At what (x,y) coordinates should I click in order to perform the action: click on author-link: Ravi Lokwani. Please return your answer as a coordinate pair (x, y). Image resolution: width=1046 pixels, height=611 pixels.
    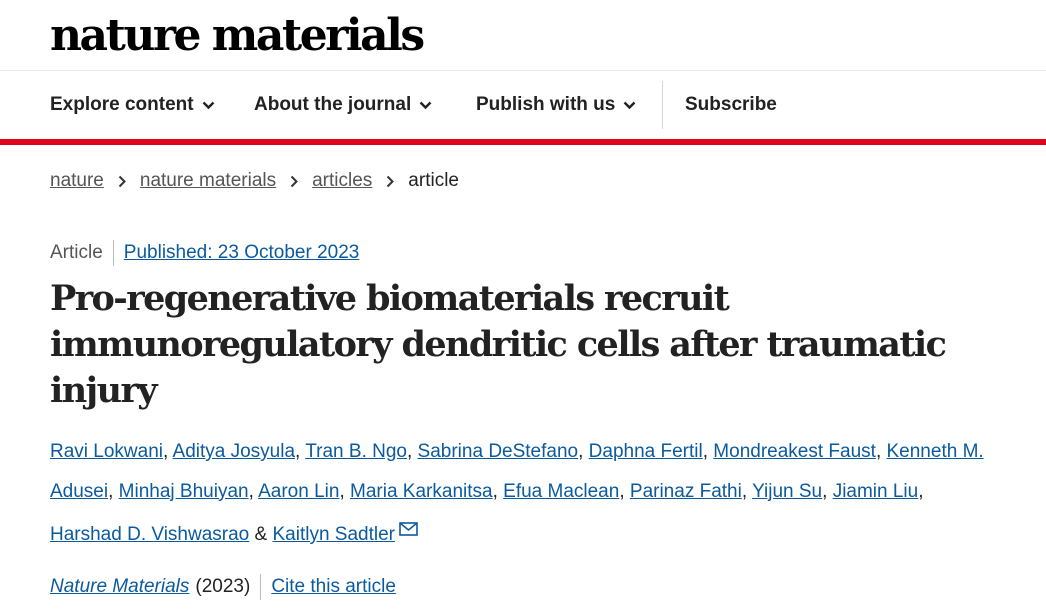
    Looking at the image, I should click on (106, 451).